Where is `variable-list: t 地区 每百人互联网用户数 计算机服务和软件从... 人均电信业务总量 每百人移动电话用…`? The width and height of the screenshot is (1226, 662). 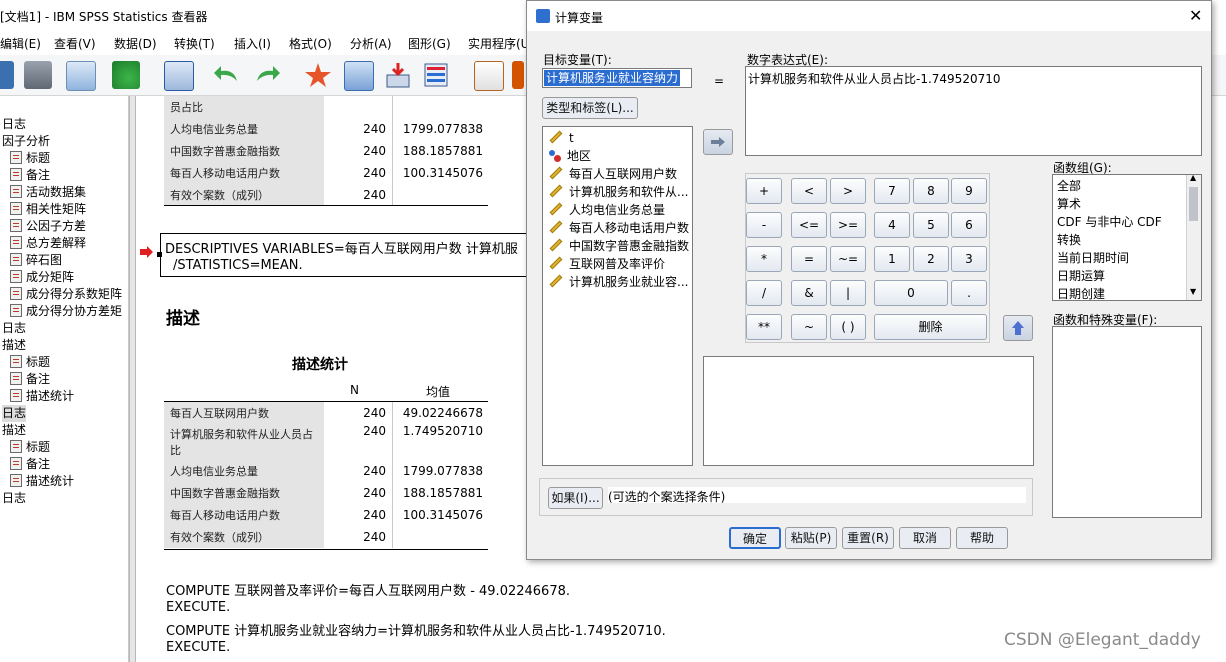 variable-list: t 地区 每百人互联网用户数 计算机服务和软件从... 人均电信业务总量 每百人移动电话用… is located at coordinates (617, 296).